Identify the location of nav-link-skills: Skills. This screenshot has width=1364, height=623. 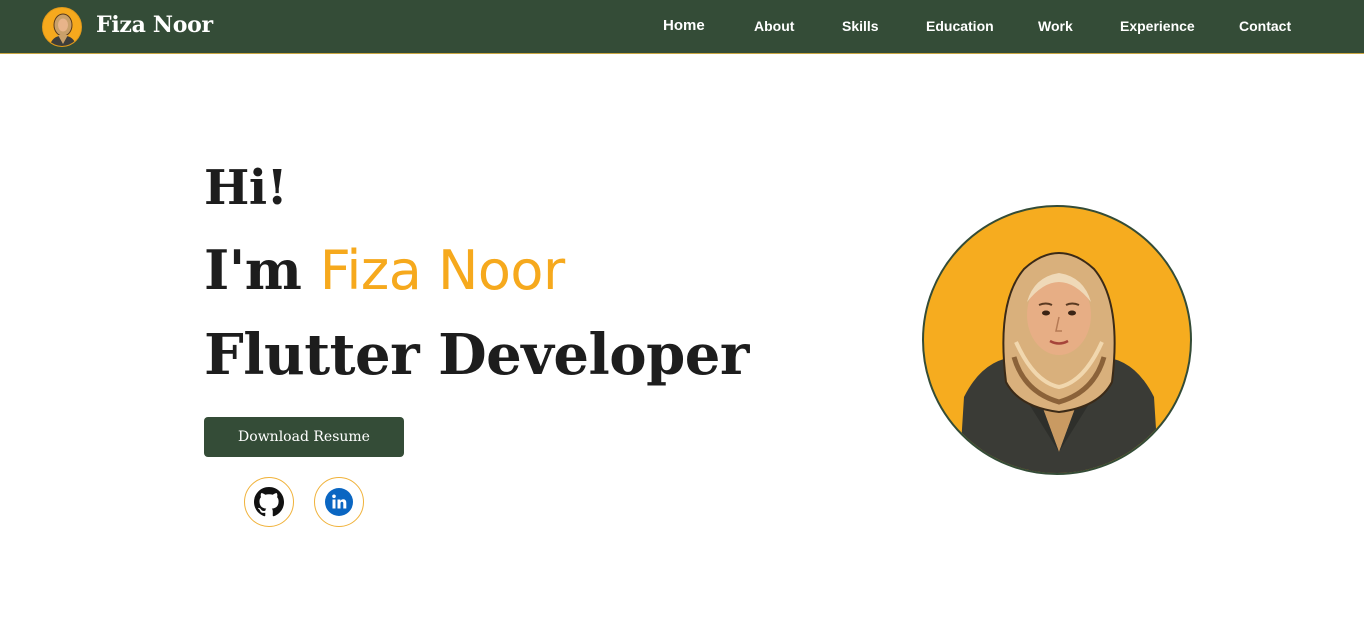
(860, 26).